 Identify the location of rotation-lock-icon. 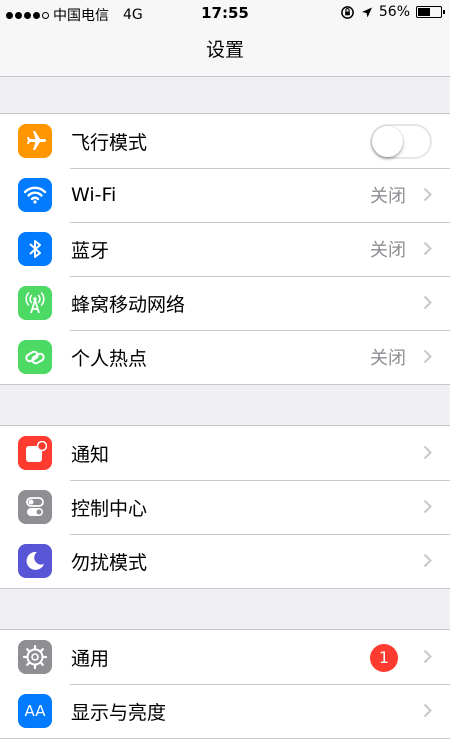
(347, 12).